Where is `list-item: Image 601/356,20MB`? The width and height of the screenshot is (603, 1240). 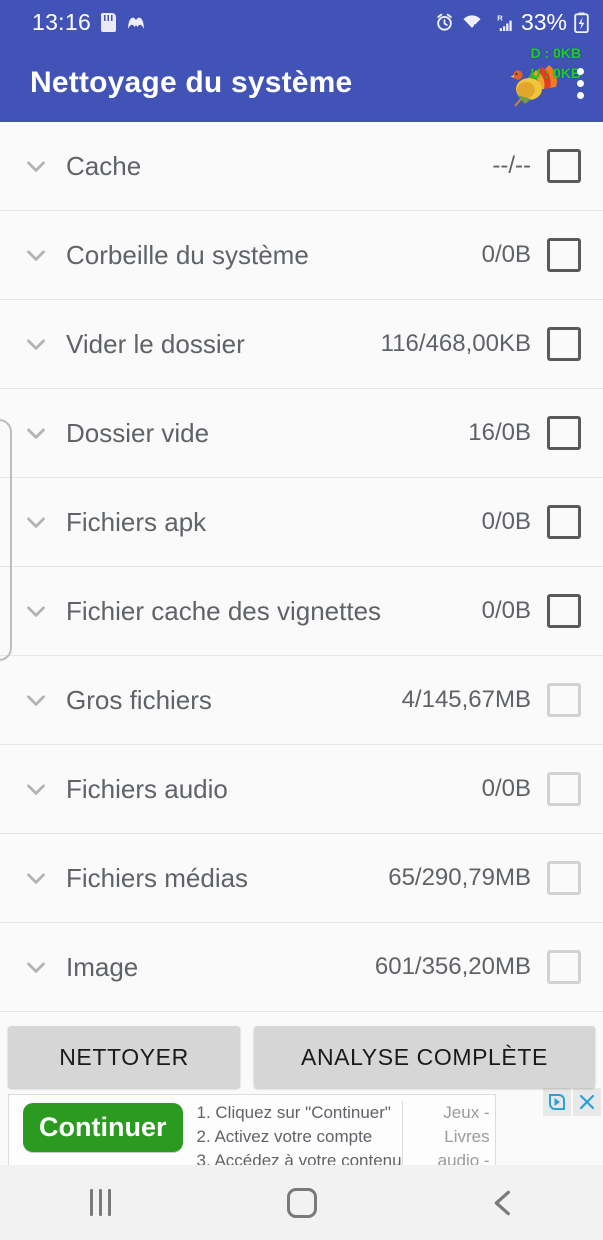
list-item: Image 601/356,20MB is located at coordinates (301, 967).